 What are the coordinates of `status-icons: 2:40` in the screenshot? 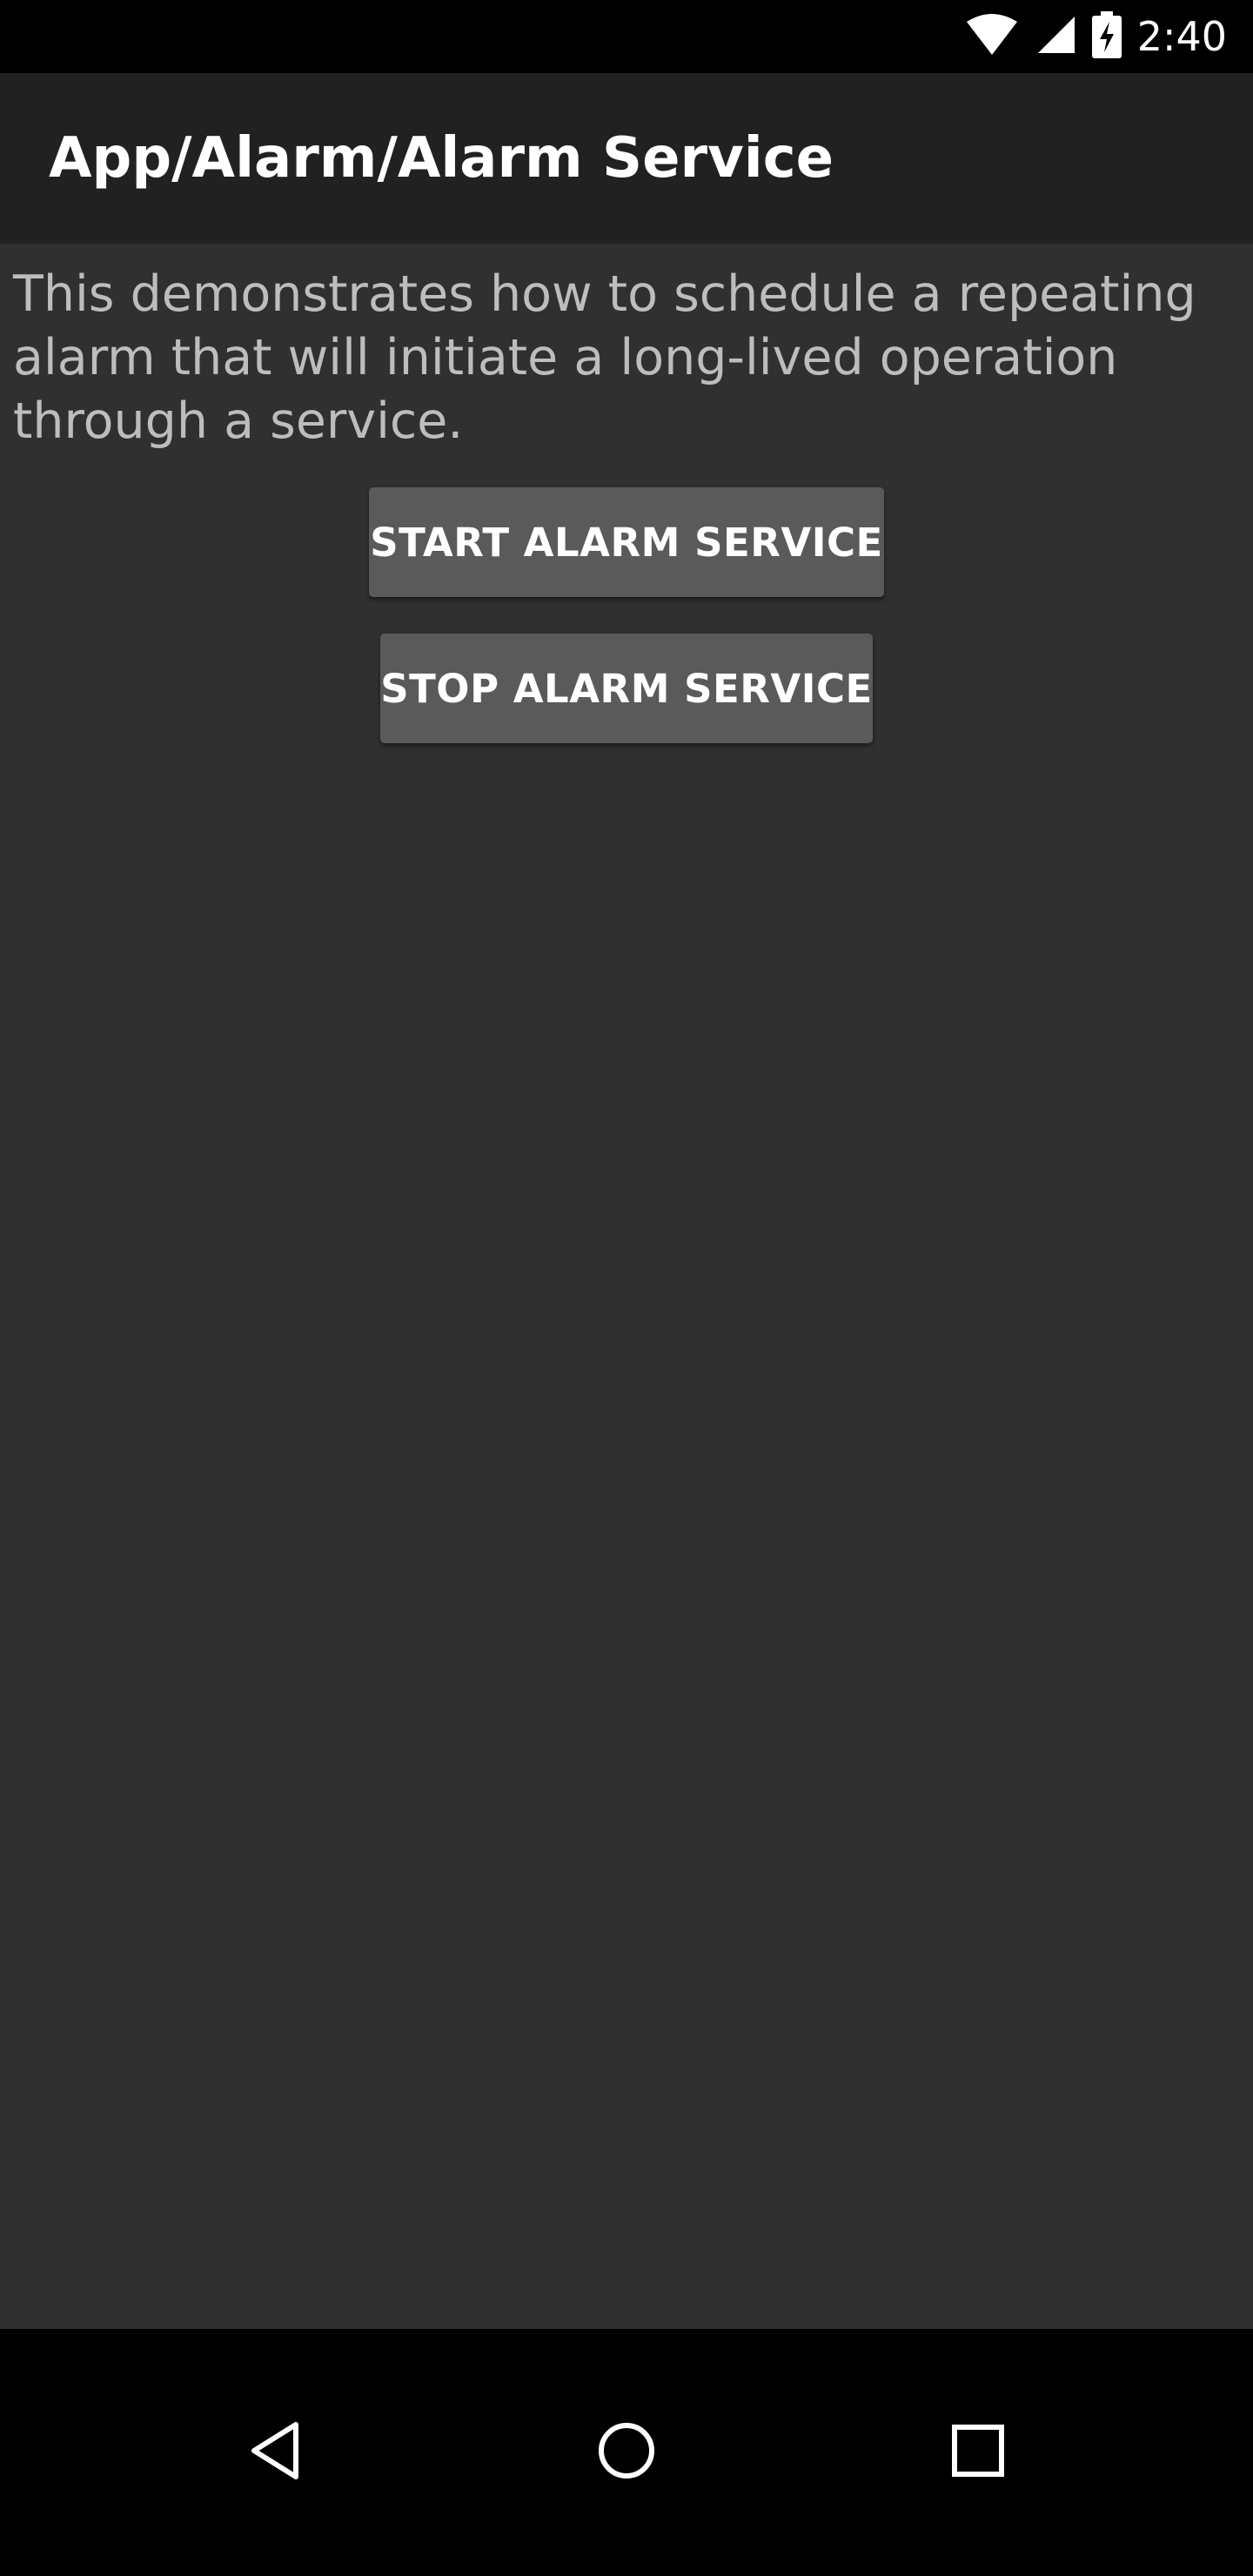 It's located at (1096, 37).